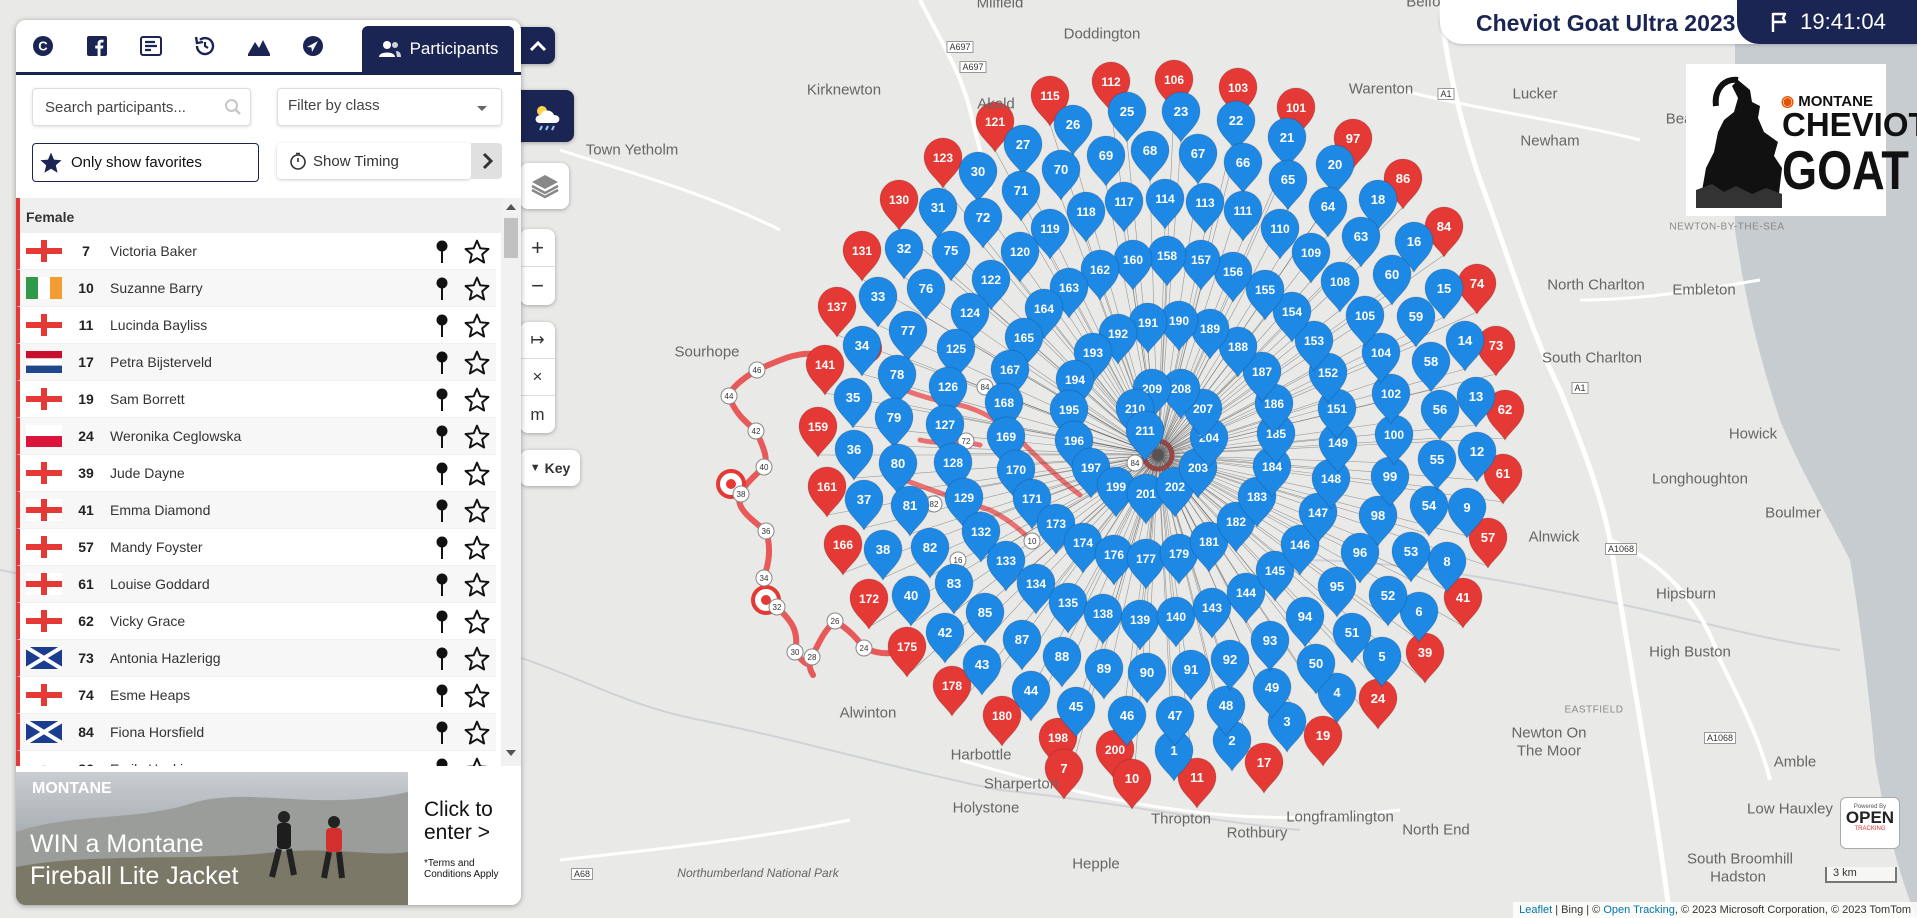 The image size is (1917, 918). I want to click on collapse-panel-button, so click(537, 45).